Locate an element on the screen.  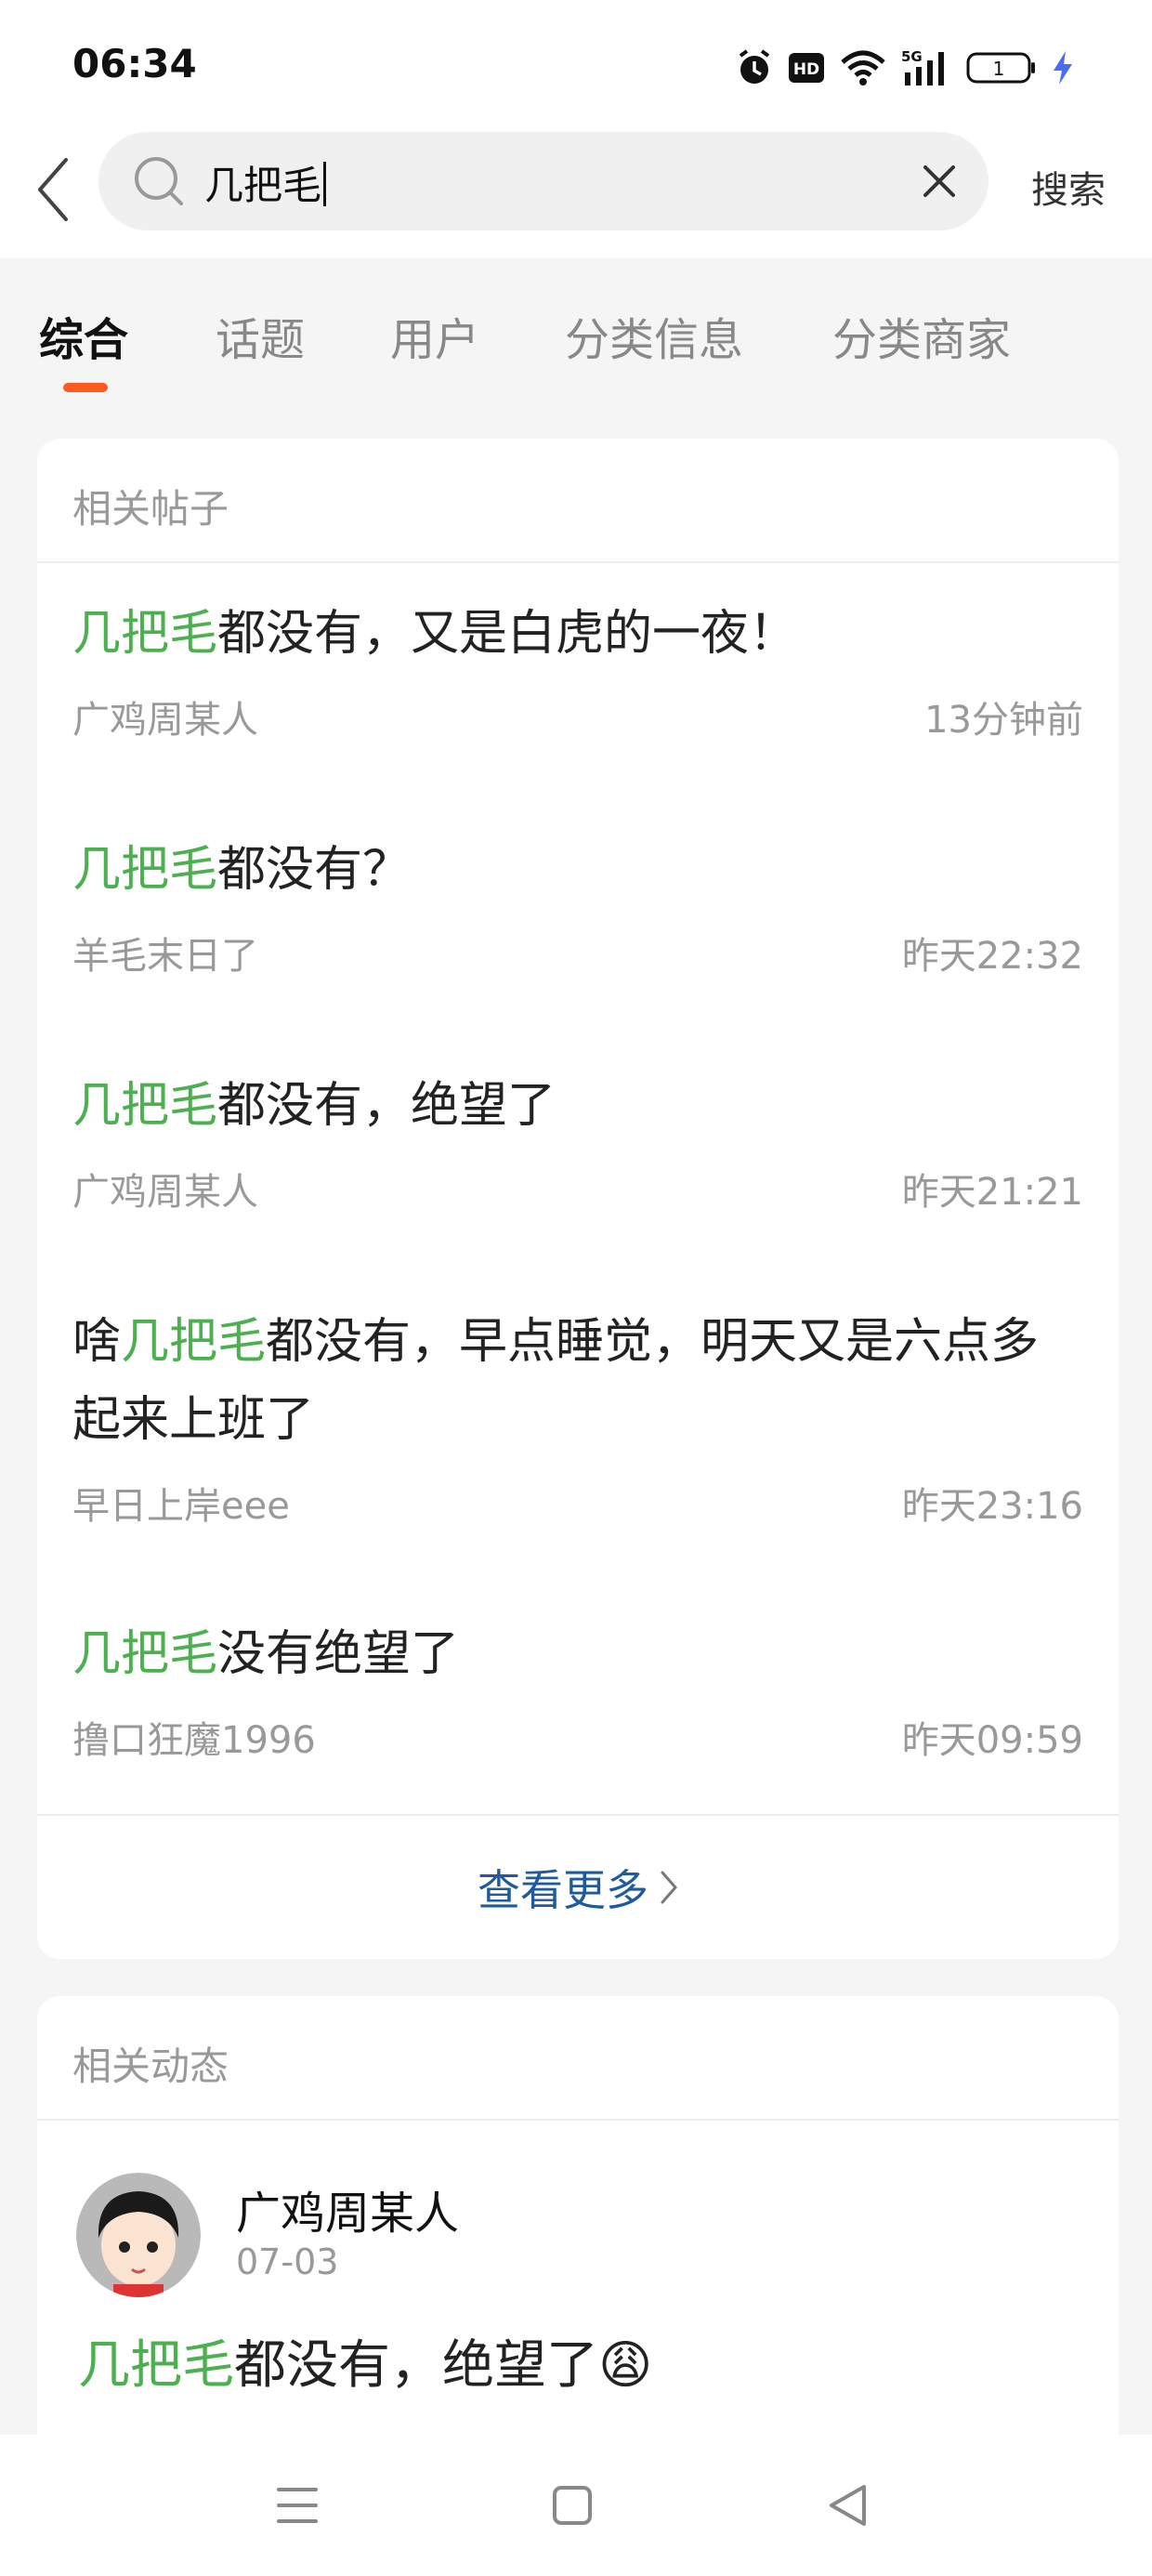
svg-text: 5G is located at coordinates (912, 56).